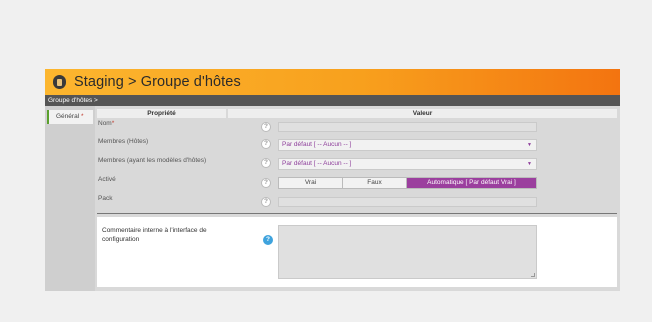 The image size is (652, 322). What do you see at coordinates (471, 183) in the screenshot?
I see `active-option-auto: Automatique [ Par défaut Vrai ]` at bounding box center [471, 183].